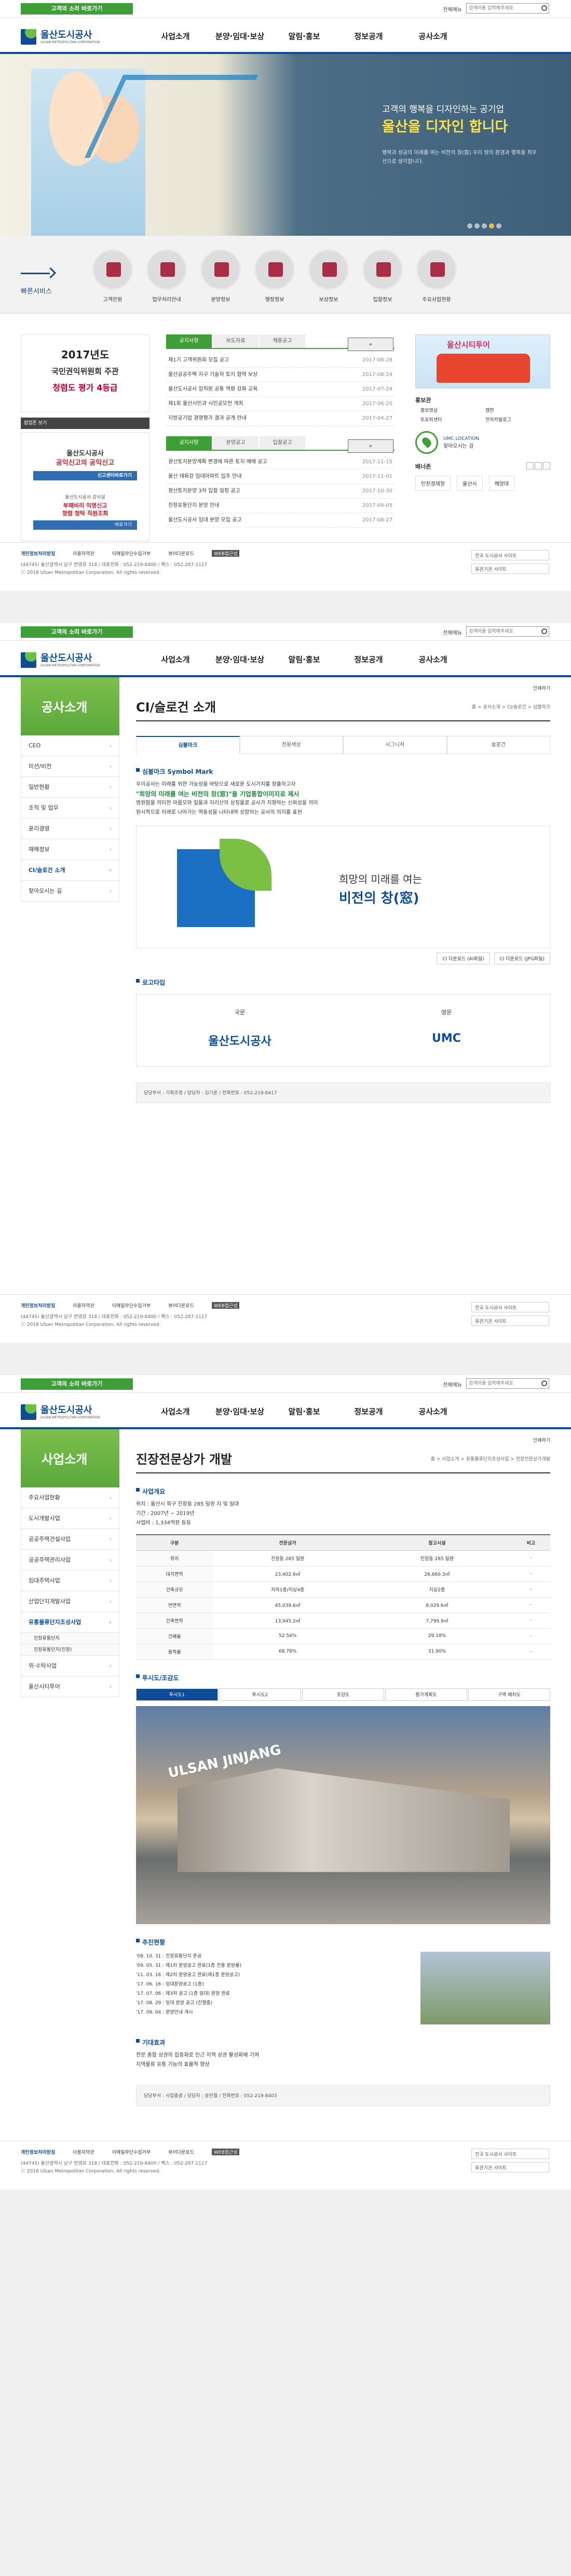 The image size is (571, 2576). Describe the element at coordinates (70, 1561) in the screenshot. I see `lnb-item: 공공주택관리사업` at that location.